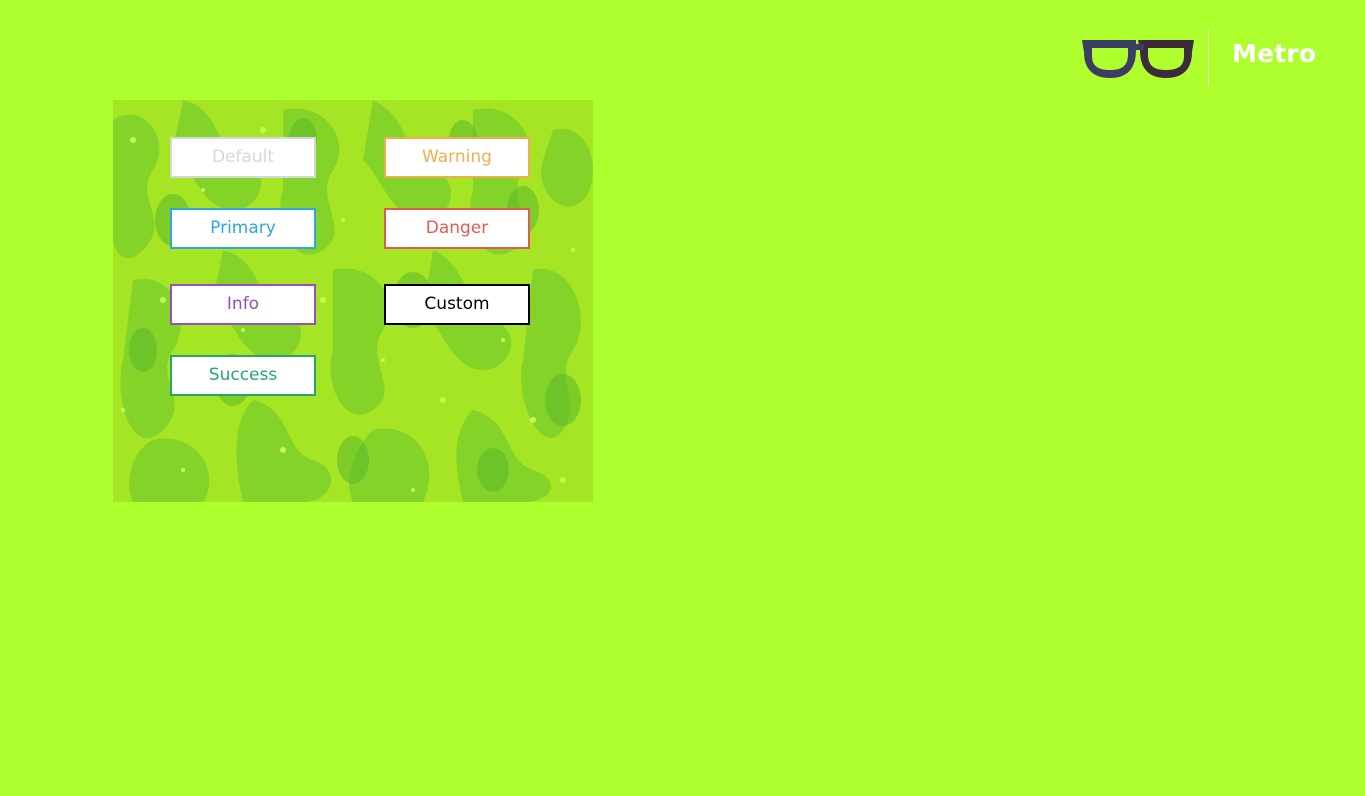  I want to click on glasses-icon, so click(1138, 59).